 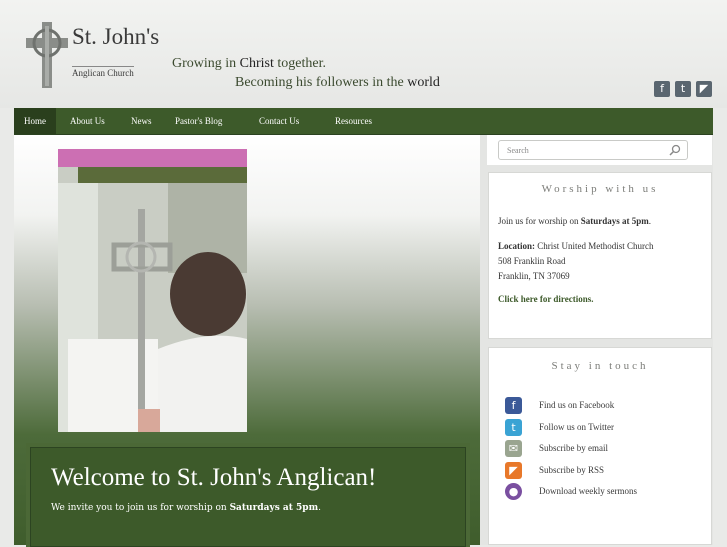 What do you see at coordinates (675, 150) in the screenshot?
I see `search-icon` at bounding box center [675, 150].